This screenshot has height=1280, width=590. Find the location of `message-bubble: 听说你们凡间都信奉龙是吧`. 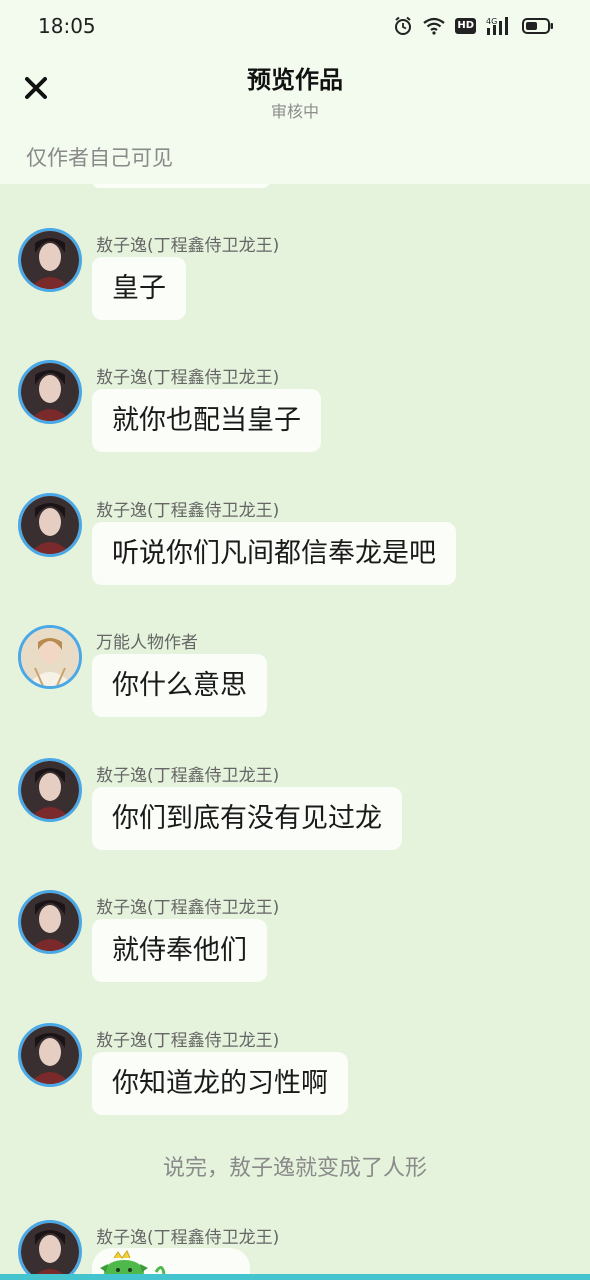

message-bubble: 听说你们凡间都信奉龙是吧 is located at coordinates (274, 553).